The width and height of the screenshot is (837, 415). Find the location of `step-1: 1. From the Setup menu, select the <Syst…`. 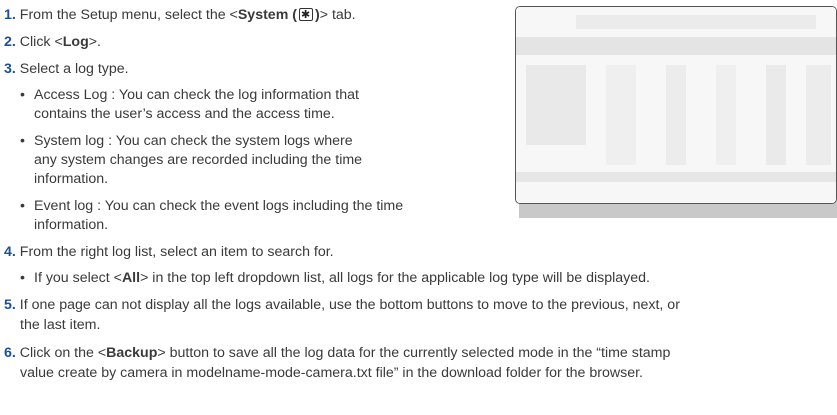

step-1: 1. From the Setup menu, select the <Syst… is located at coordinates (180, 15).